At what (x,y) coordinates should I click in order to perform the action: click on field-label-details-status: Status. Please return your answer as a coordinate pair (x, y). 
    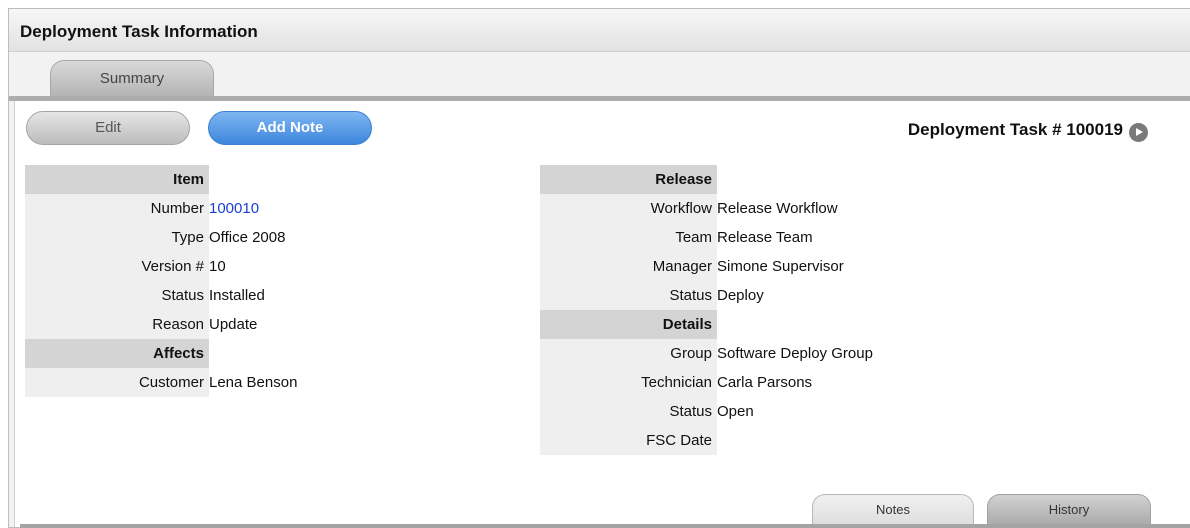
    Looking at the image, I should click on (628, 411).